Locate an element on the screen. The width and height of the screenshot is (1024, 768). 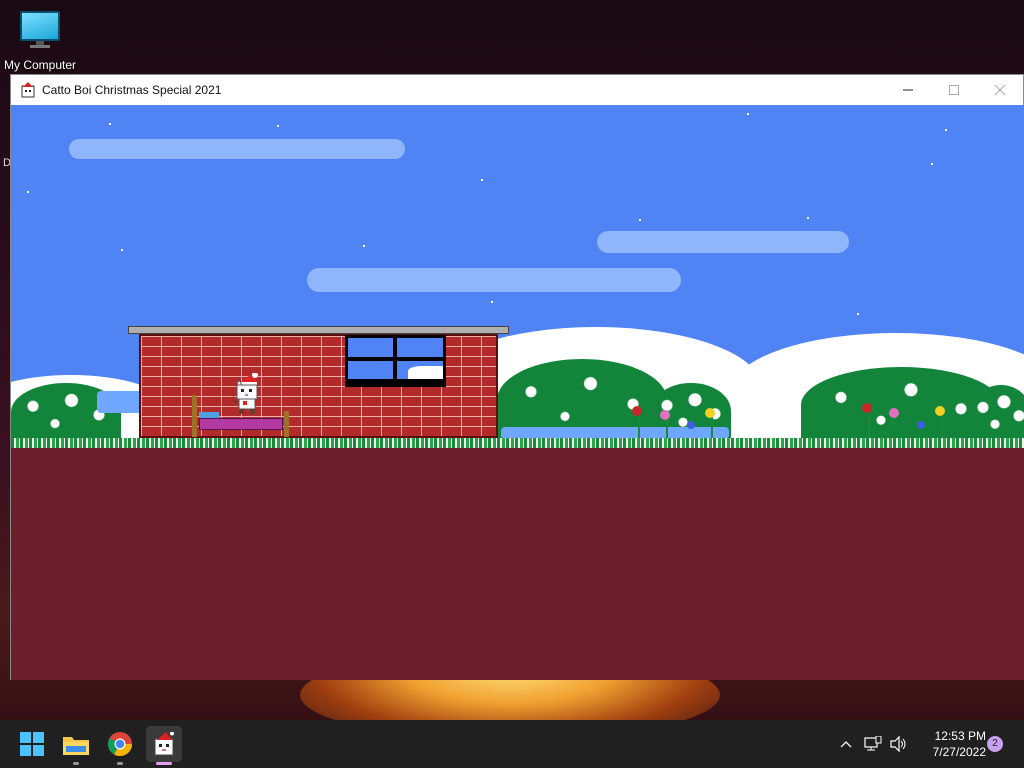
pillow is located at coordinates (209, 415).